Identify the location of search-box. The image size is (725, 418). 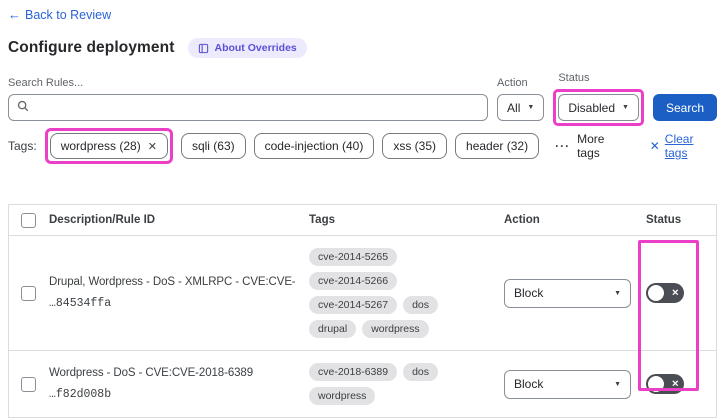
(248, 107).